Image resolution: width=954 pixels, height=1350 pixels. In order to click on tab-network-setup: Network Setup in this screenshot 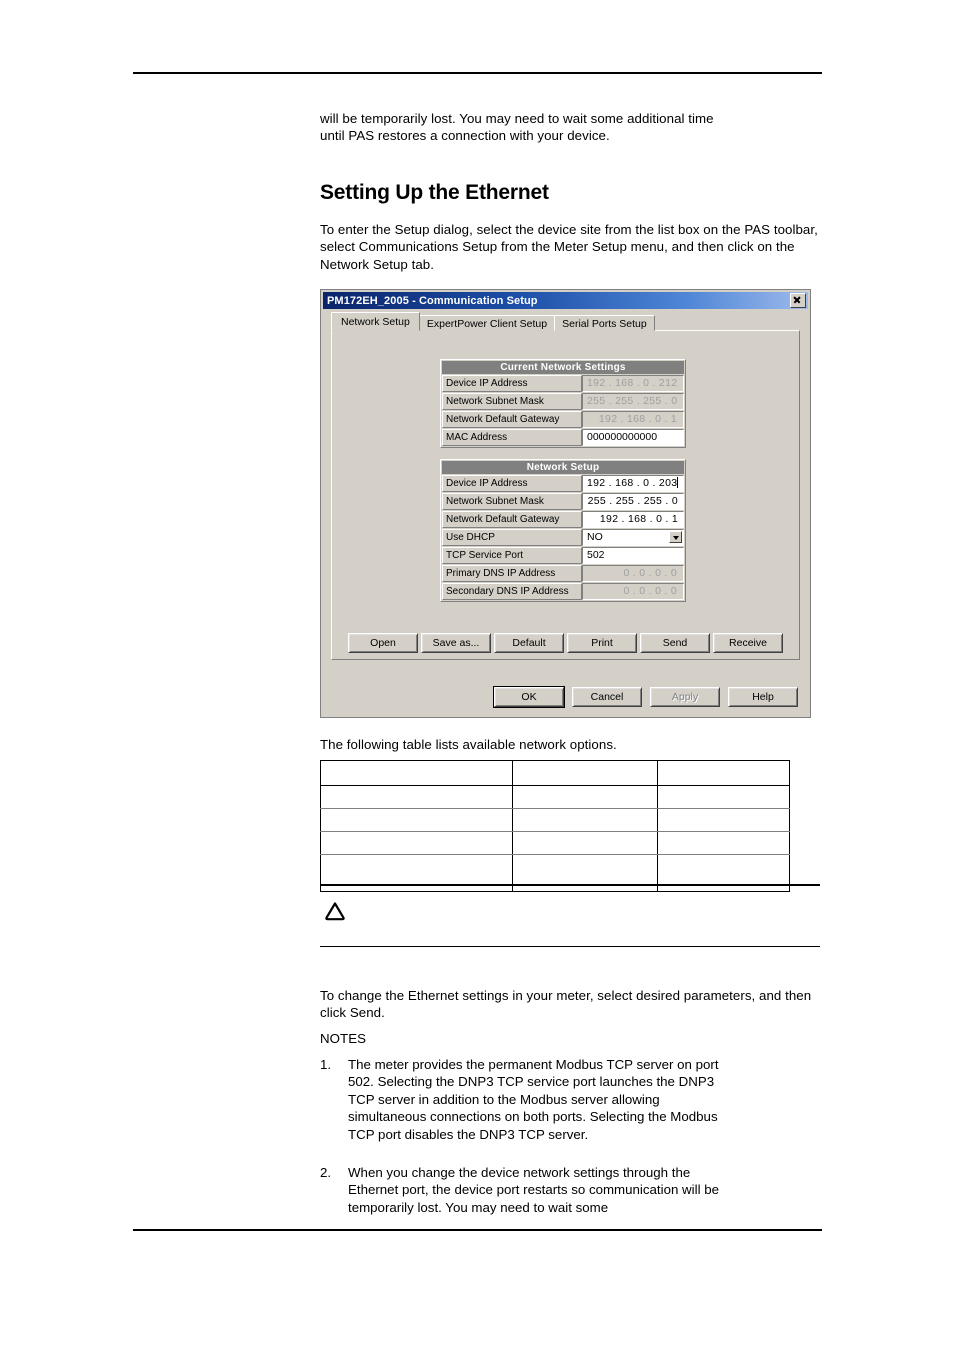, I will do `click(375, 321)`.